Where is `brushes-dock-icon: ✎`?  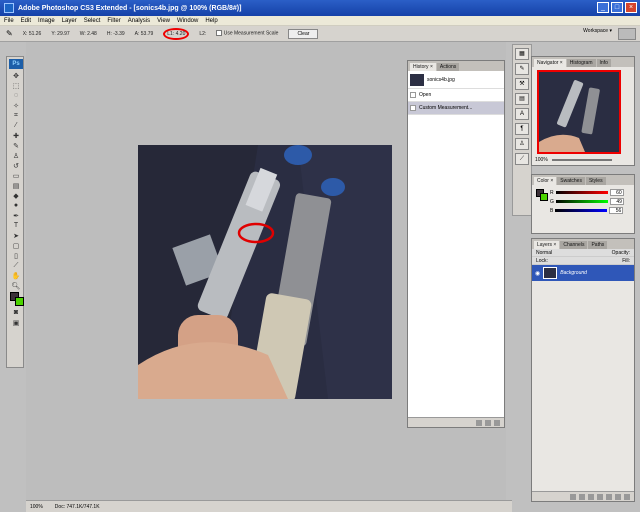
brushes-dock-icon: ✎ is located at coordinates (522, 69).